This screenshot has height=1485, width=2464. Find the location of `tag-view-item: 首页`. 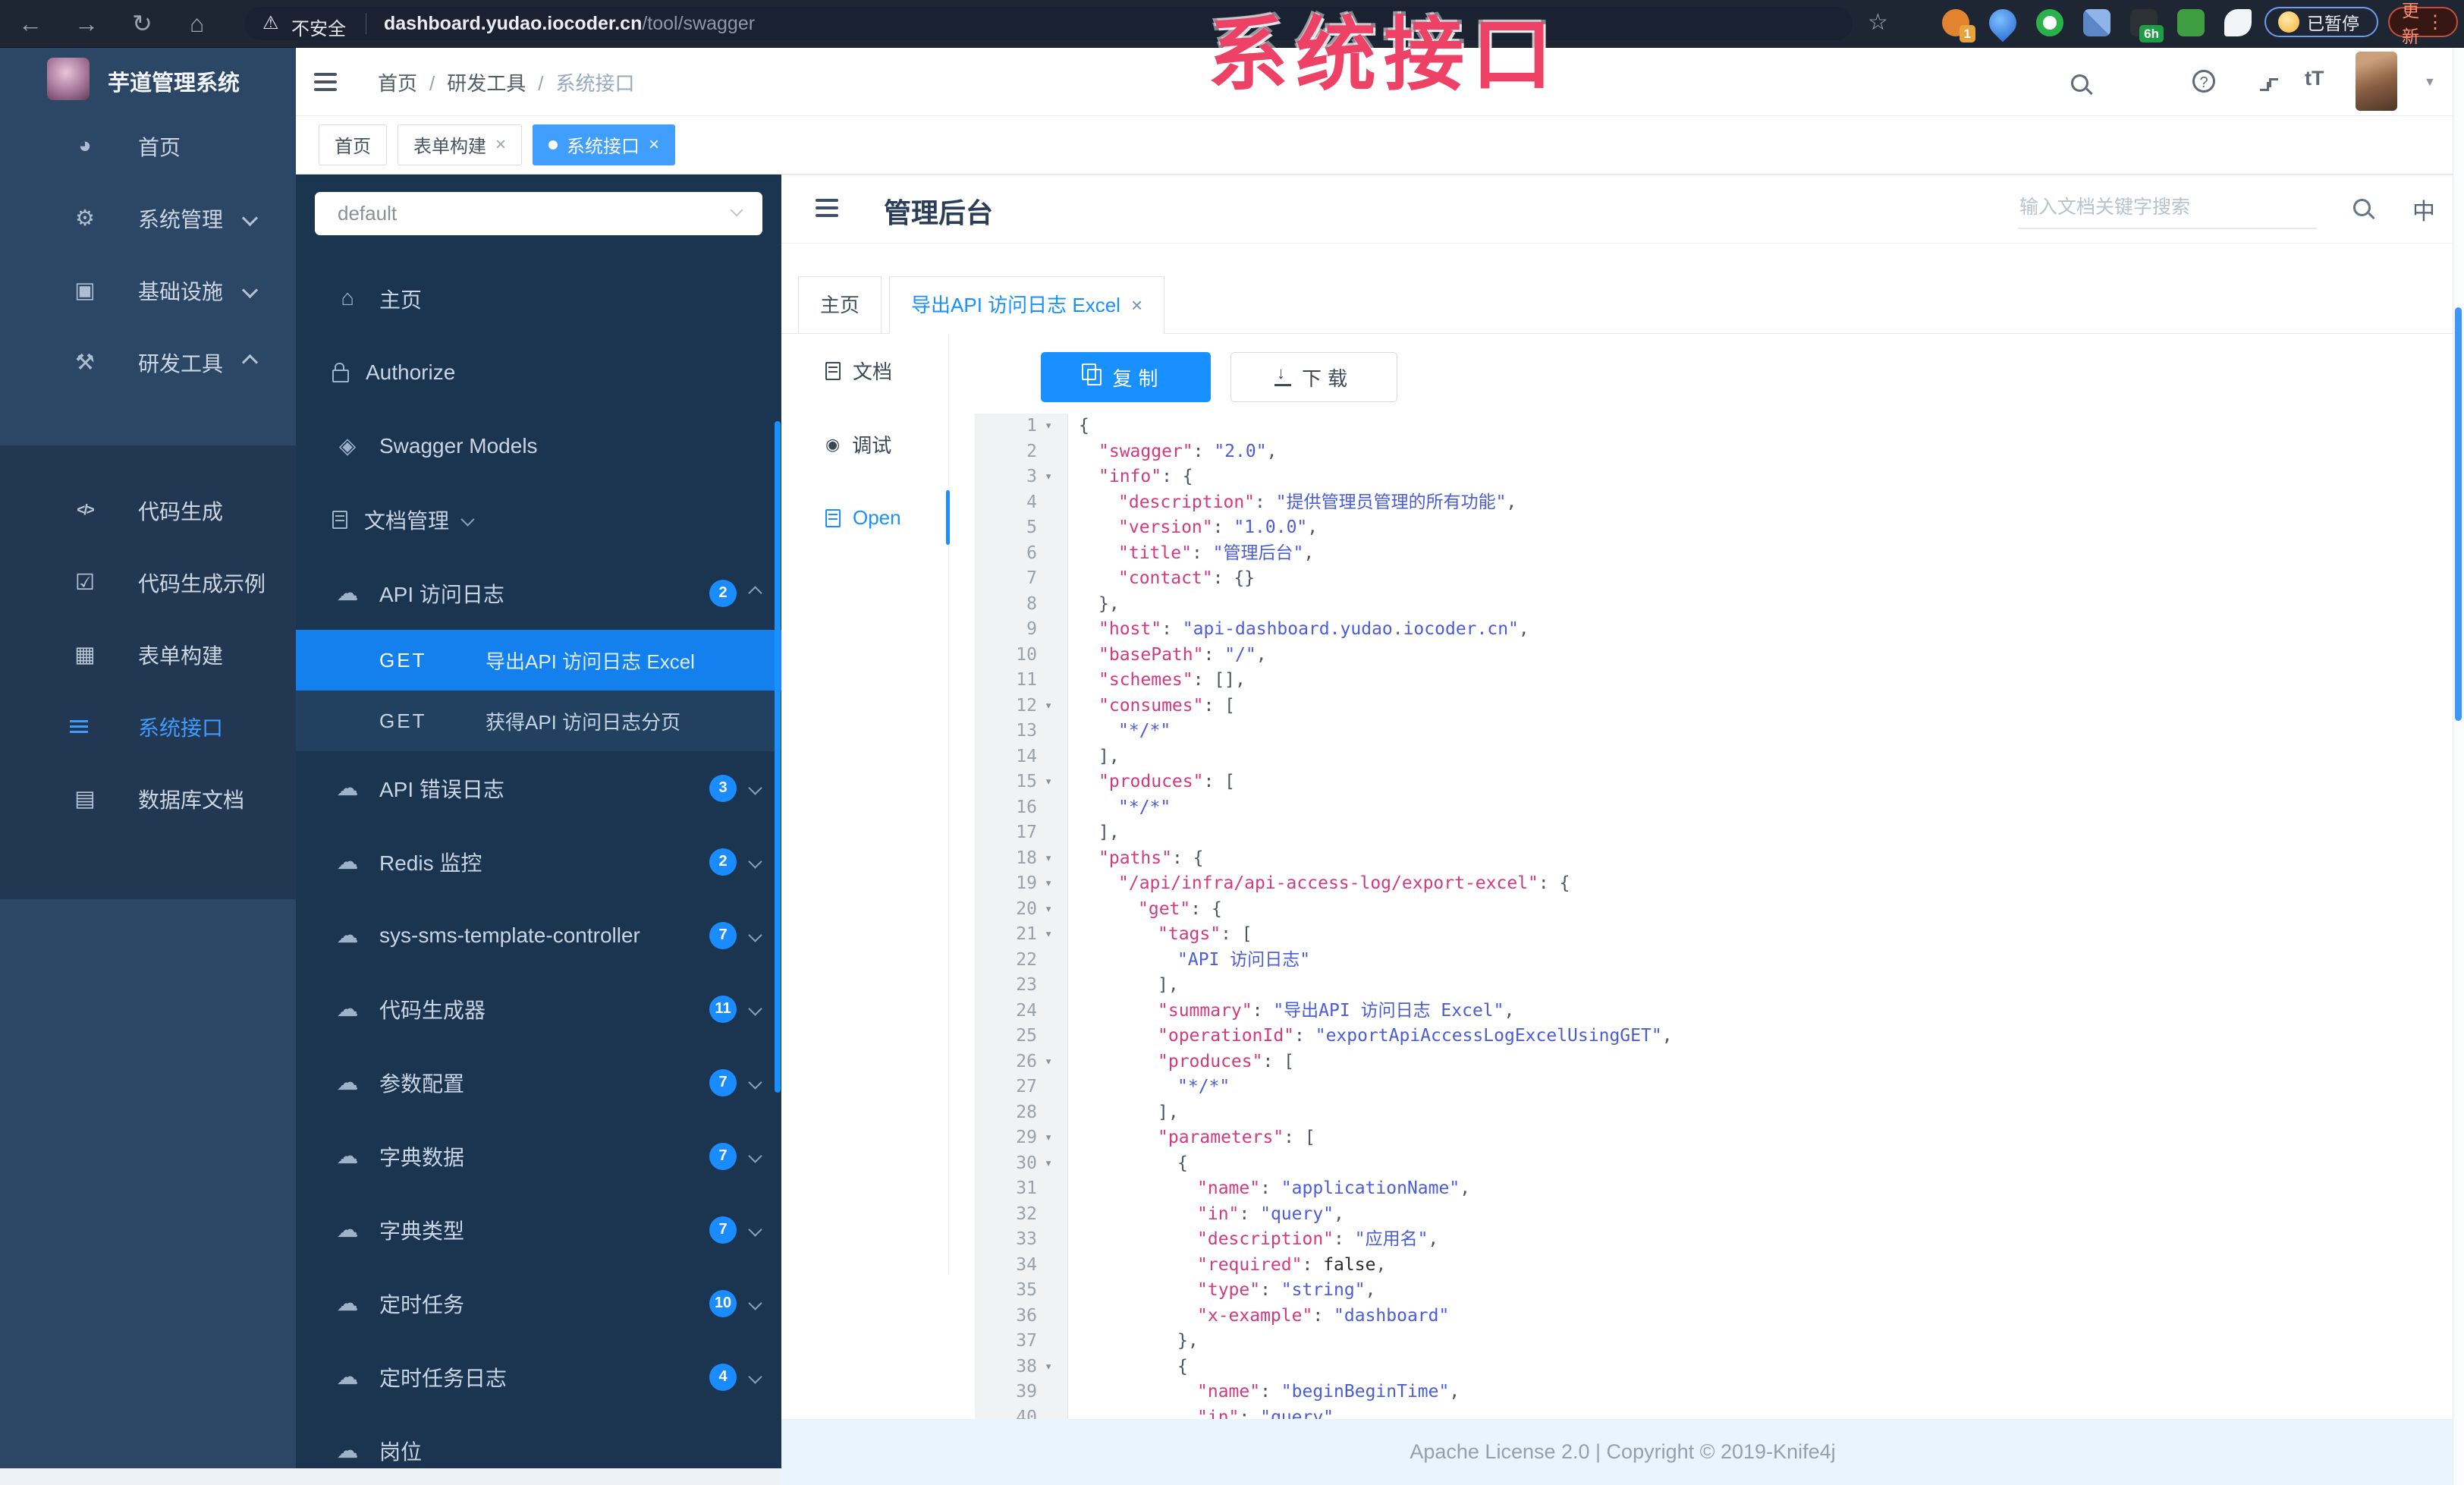

tag-view-item: 首页 is located at coordinates (353, 144).